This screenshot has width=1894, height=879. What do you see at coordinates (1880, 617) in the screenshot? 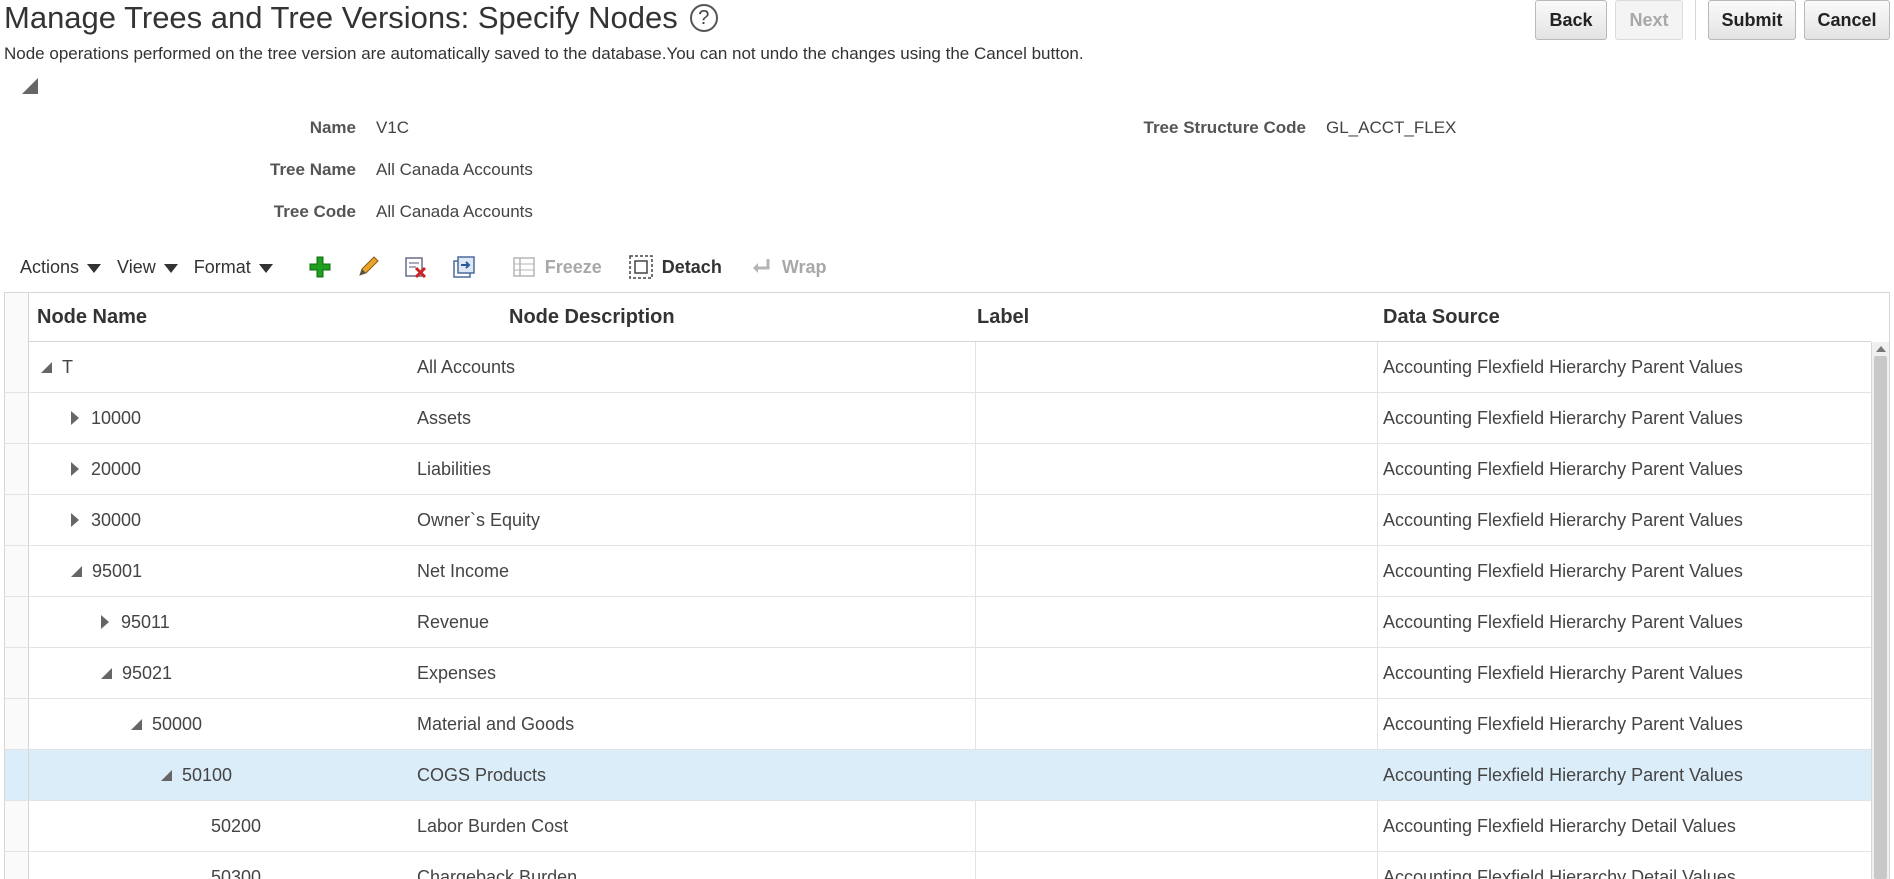
I see `scrollbar-thumb` at bounding box center [1880, 617].